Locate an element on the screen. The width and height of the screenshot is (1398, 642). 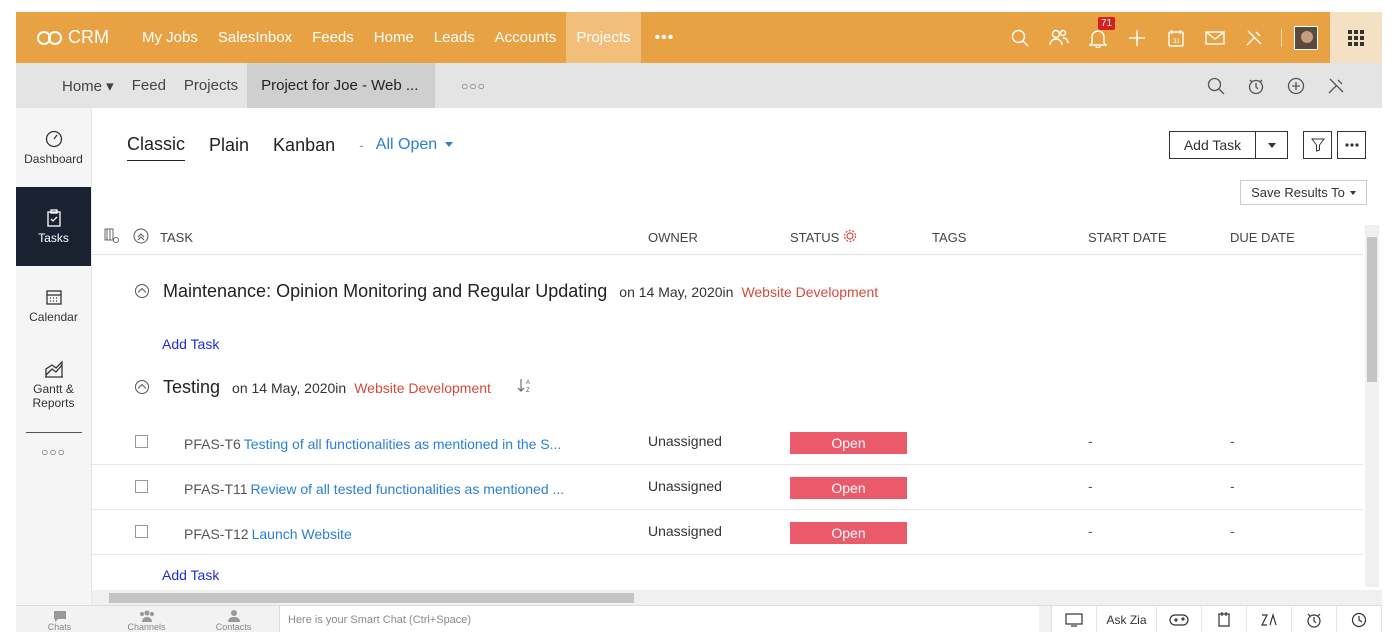
more-dots-icon is located at coordinates (1351, 145).